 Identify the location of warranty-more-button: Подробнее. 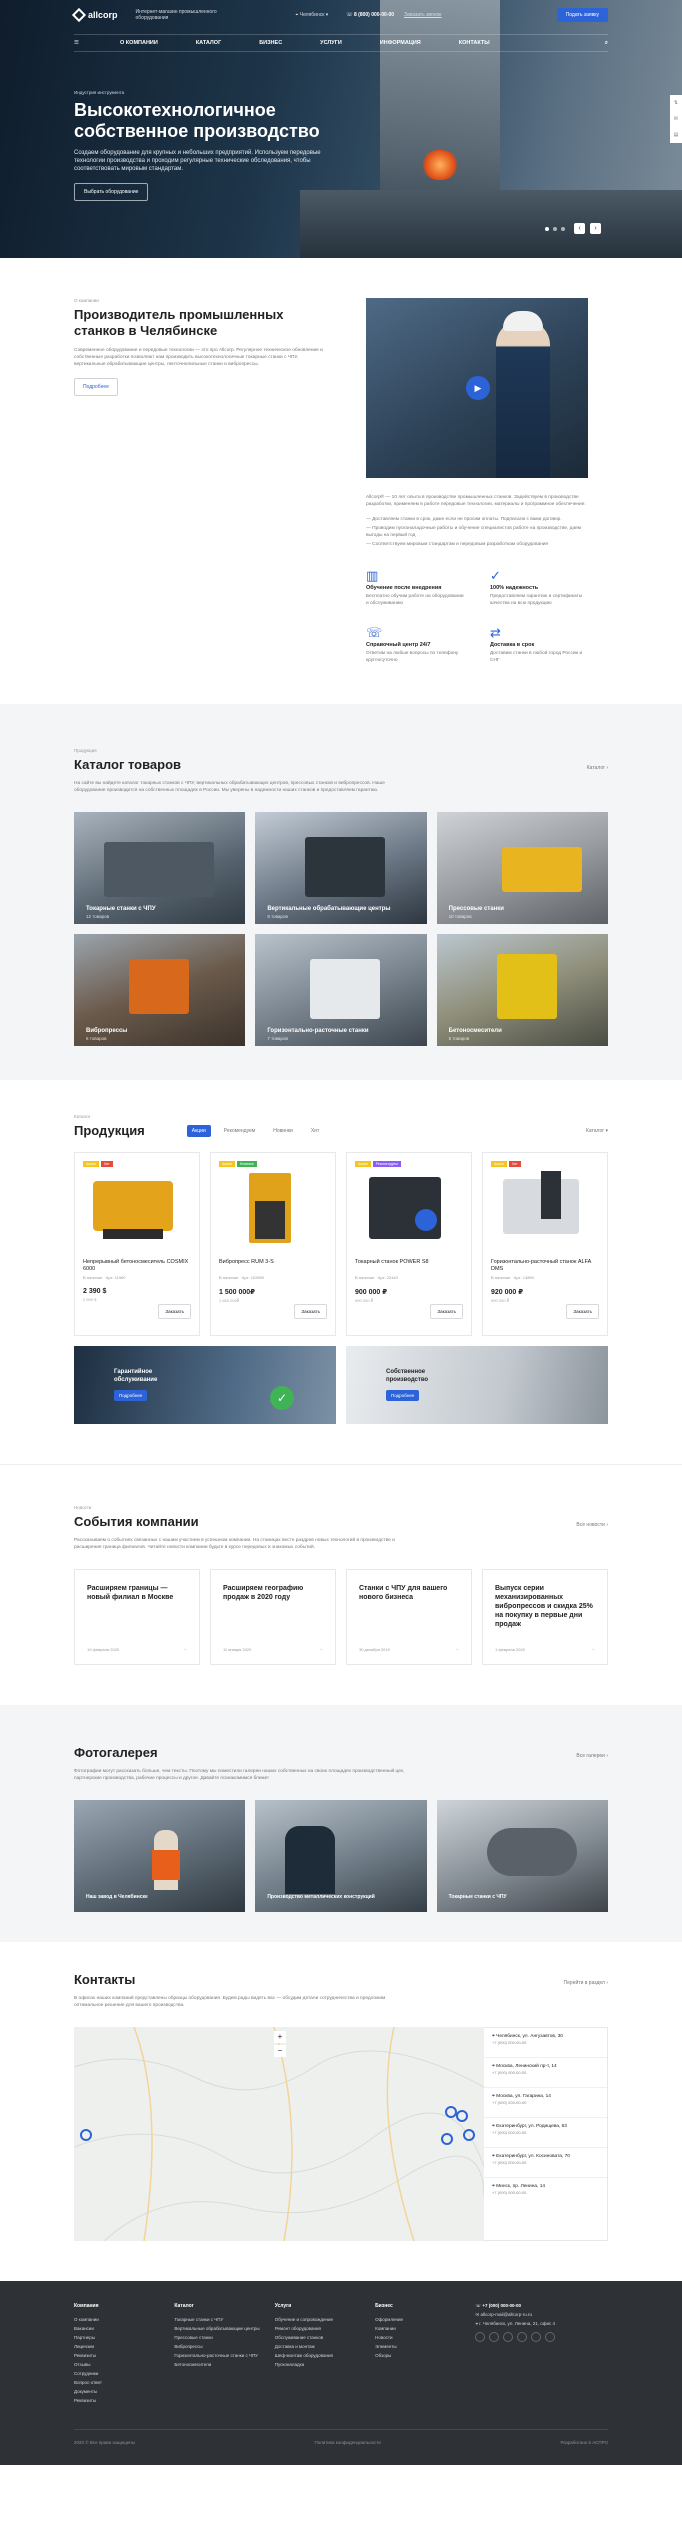
(131, 1395).